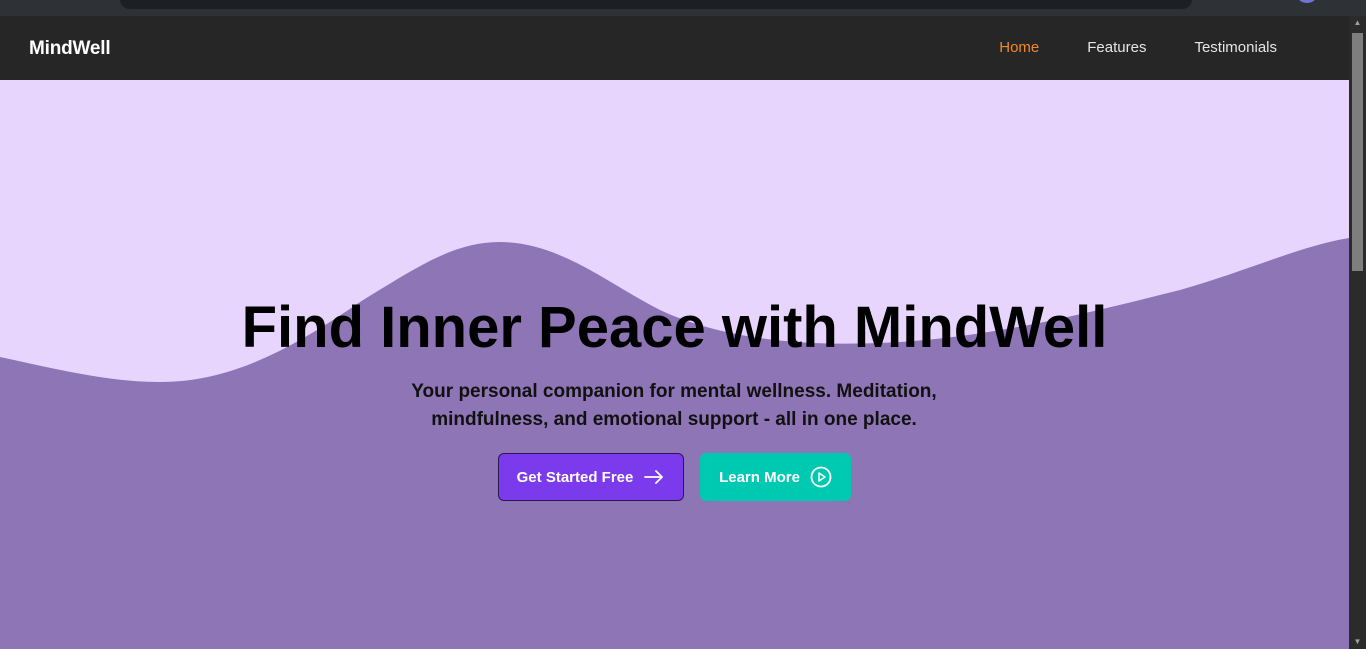 The image size is (1366, 649). What do you see at coordinates (1357, 152) in the screenshot?
I see `scroll-thumb` at bounding box center [1357, 152].